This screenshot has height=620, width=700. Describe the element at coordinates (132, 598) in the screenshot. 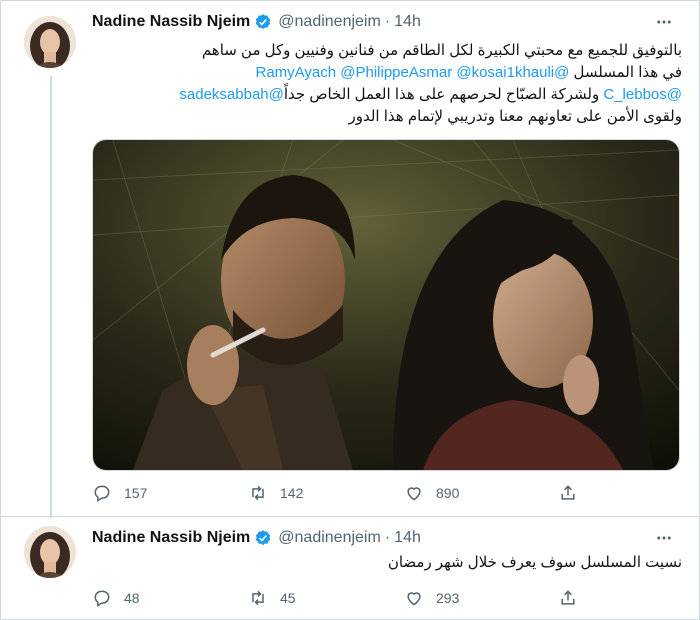

I see `reply-count: 48` at that location.